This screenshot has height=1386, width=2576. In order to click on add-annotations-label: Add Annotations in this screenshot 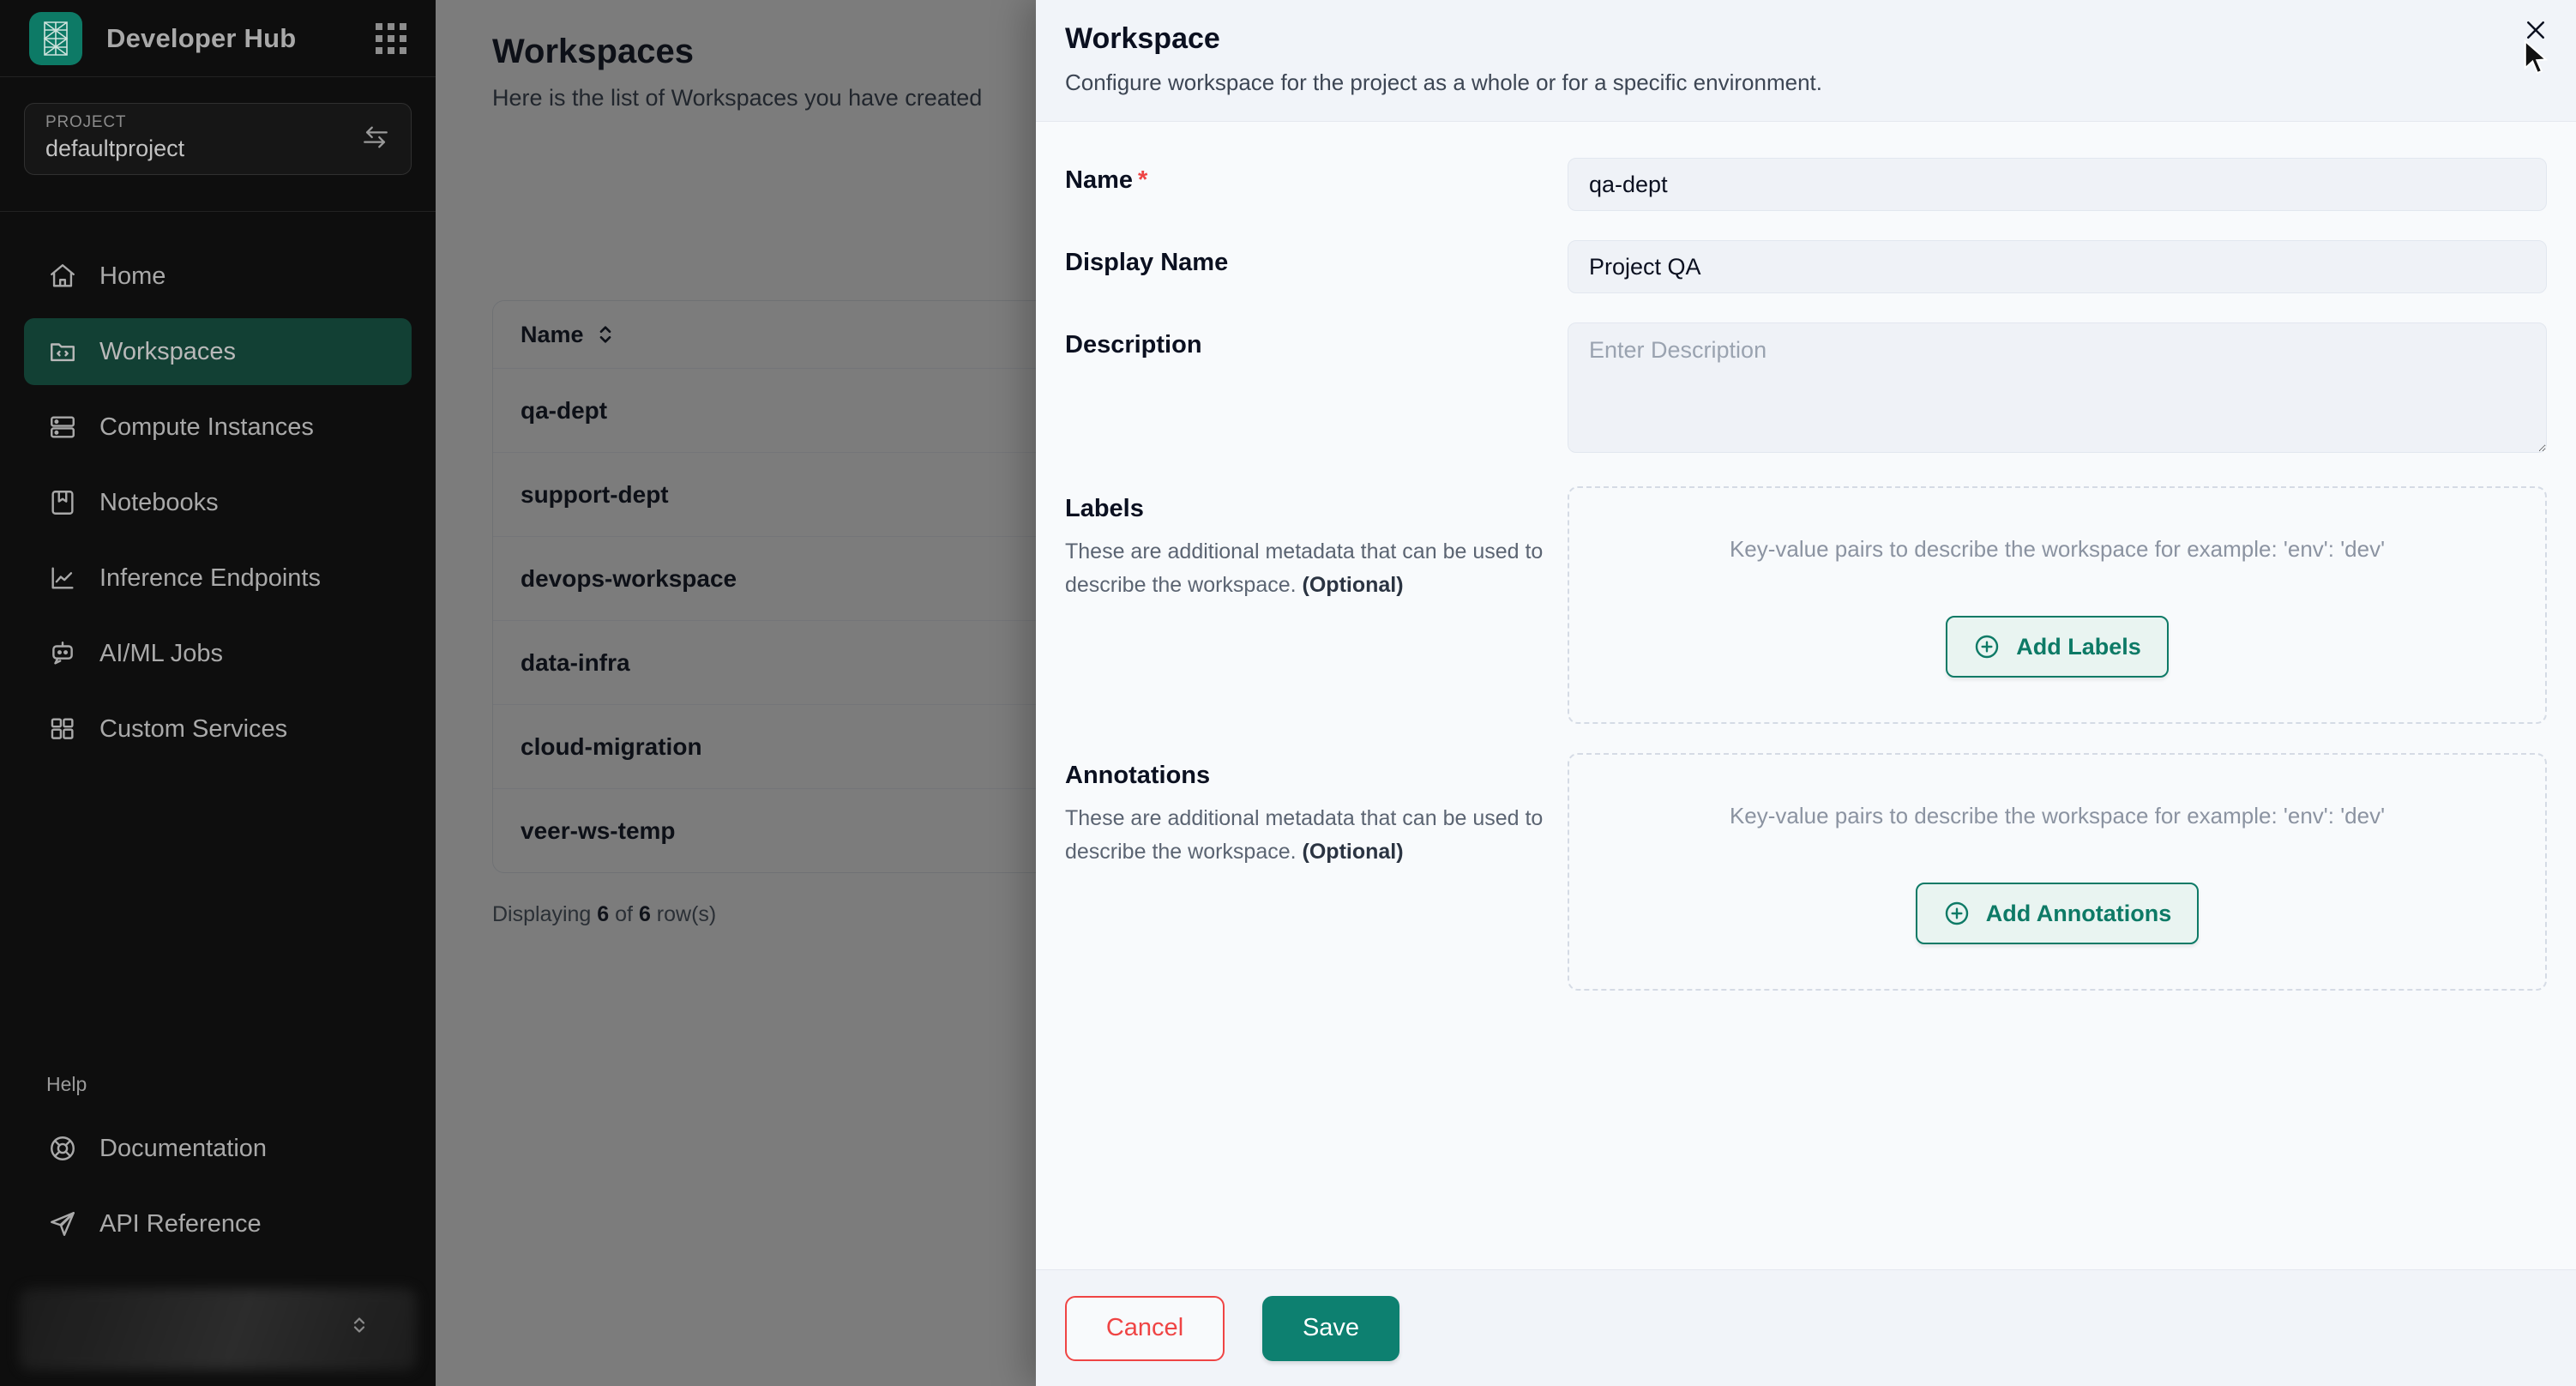, I will do `click(2078, 913)`.